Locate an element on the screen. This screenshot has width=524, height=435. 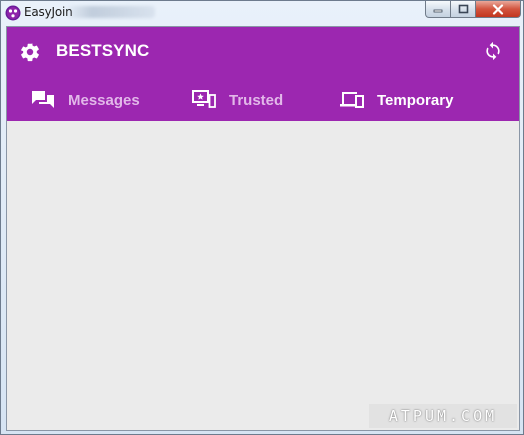
window-controls is located at coordinates (473, 9).